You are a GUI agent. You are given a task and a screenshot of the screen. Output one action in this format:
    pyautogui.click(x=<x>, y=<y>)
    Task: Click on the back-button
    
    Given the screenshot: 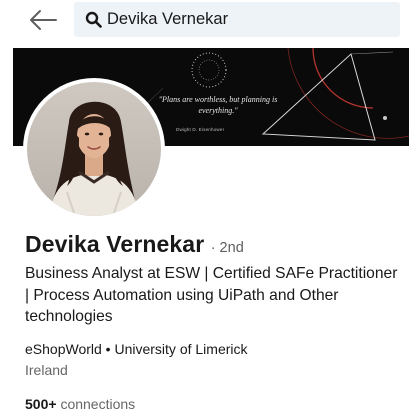 What is the action you would take?
    pyautogui.click(x=43, y=20)
    